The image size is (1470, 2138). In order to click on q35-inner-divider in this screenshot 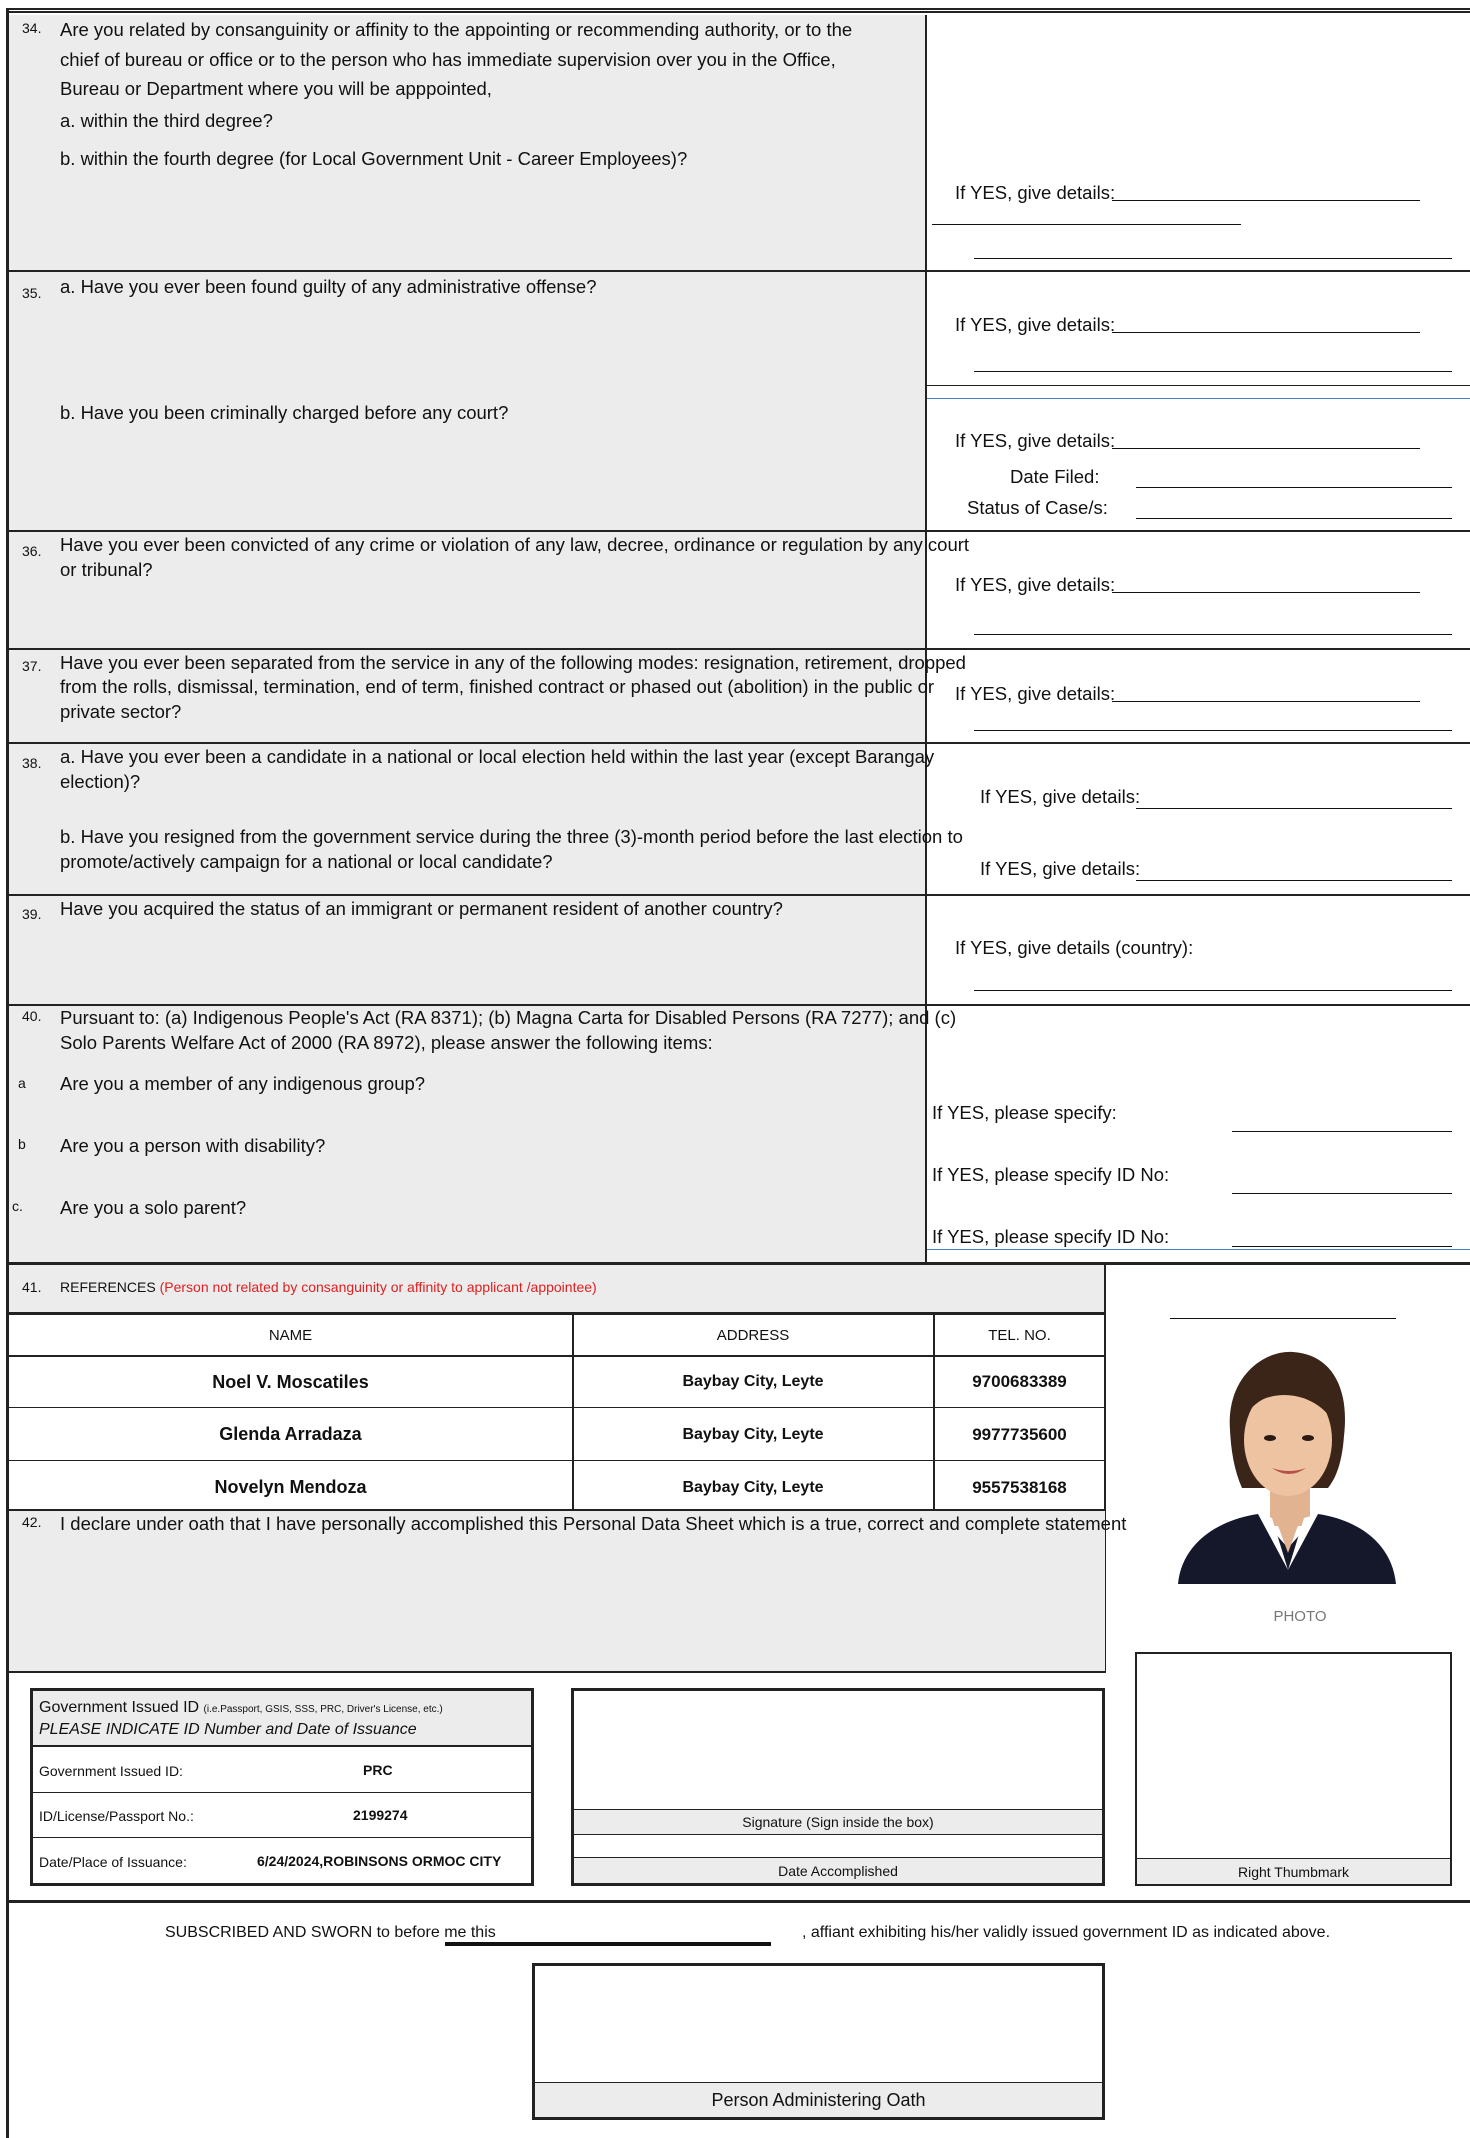, I will do `click(1198, 385)`.